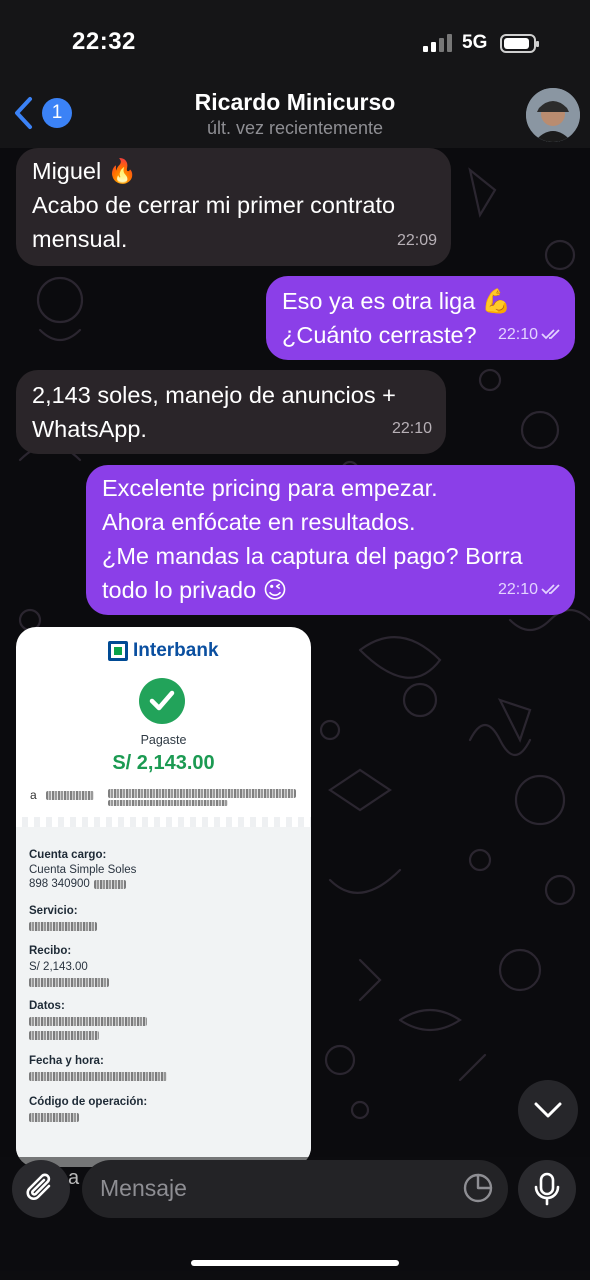 The image size is (590, 1280). I want to click on message-text-line: WhatsApp., so click(89, 429).